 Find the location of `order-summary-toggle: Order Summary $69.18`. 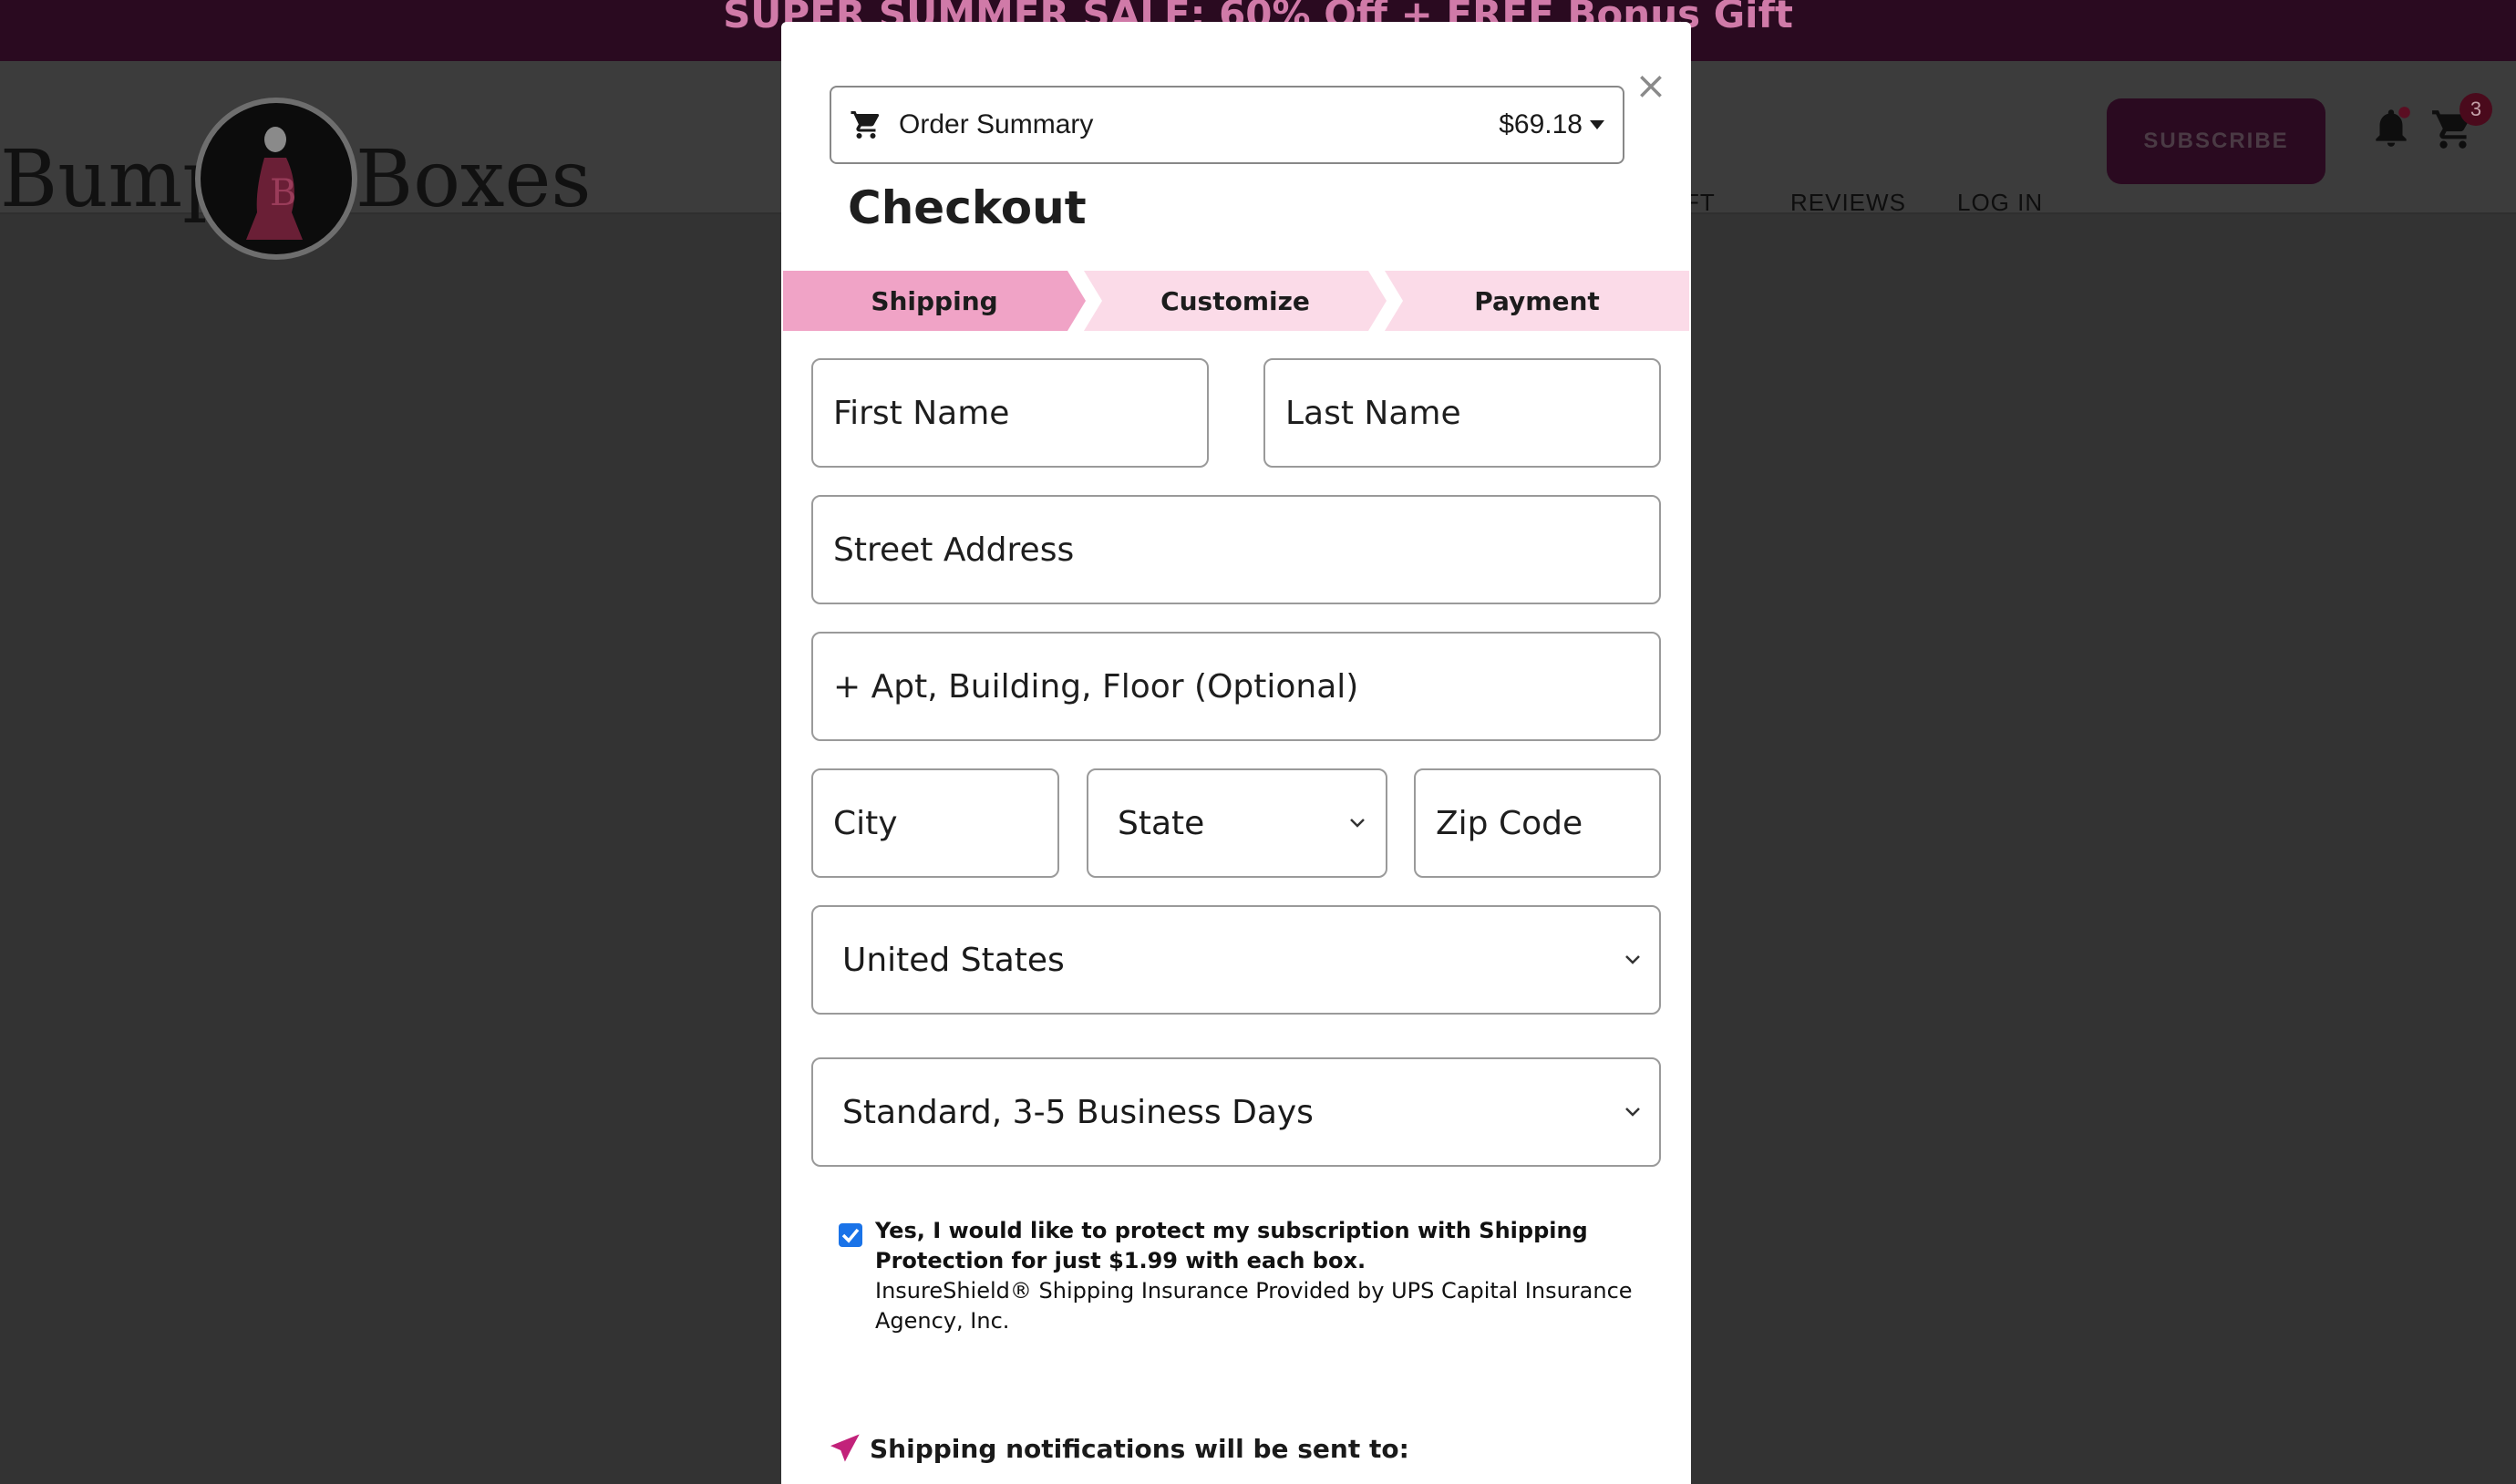

order-summary-toggle: Order Summary $69.18 is located at coordinates (1227, 125).